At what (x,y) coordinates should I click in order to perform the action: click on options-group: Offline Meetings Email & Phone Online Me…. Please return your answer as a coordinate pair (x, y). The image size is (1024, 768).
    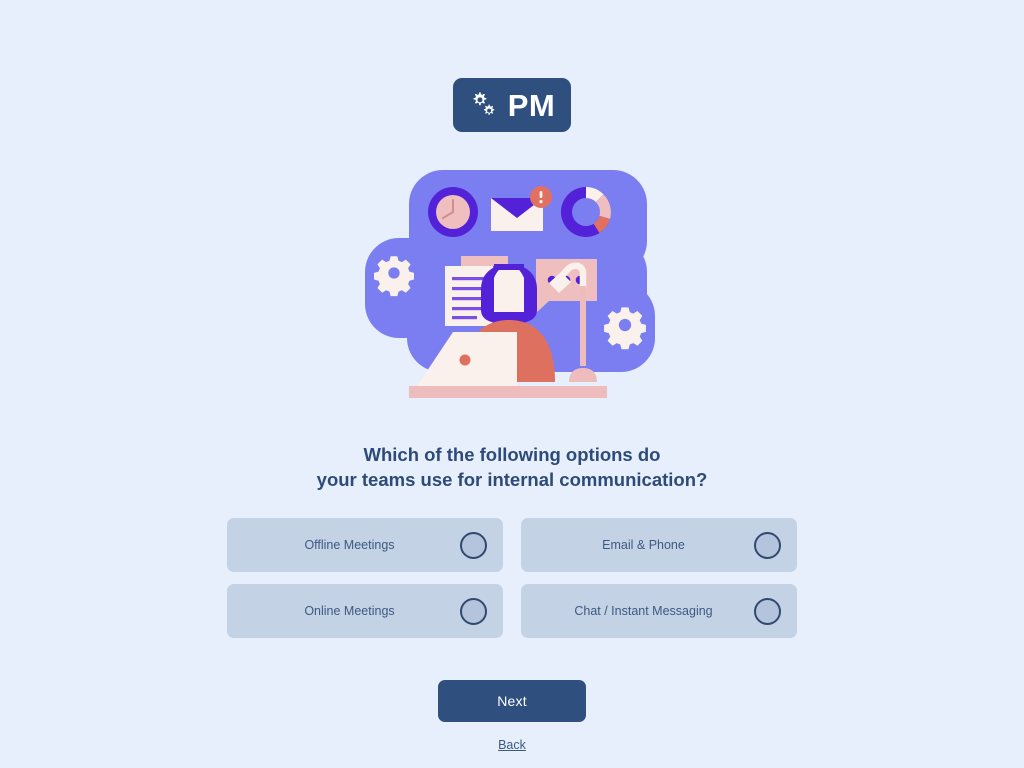
    Looking at the image, I should click on (512, 578).